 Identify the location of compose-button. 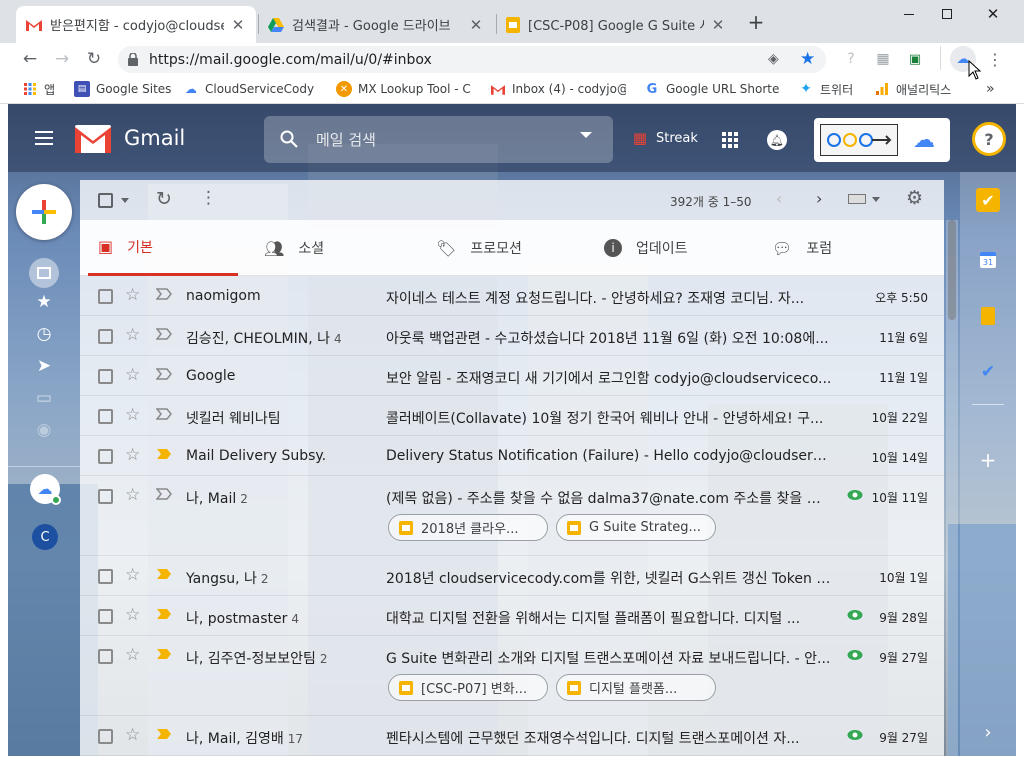
(44, 212).